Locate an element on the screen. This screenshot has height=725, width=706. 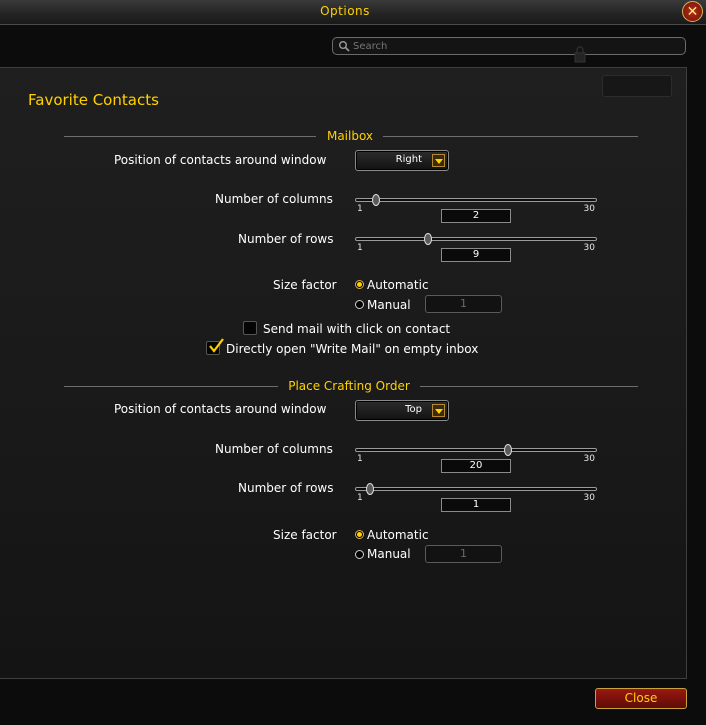
crafting-columns-slider: 1 30 20 is located at coordinates (476, 464).